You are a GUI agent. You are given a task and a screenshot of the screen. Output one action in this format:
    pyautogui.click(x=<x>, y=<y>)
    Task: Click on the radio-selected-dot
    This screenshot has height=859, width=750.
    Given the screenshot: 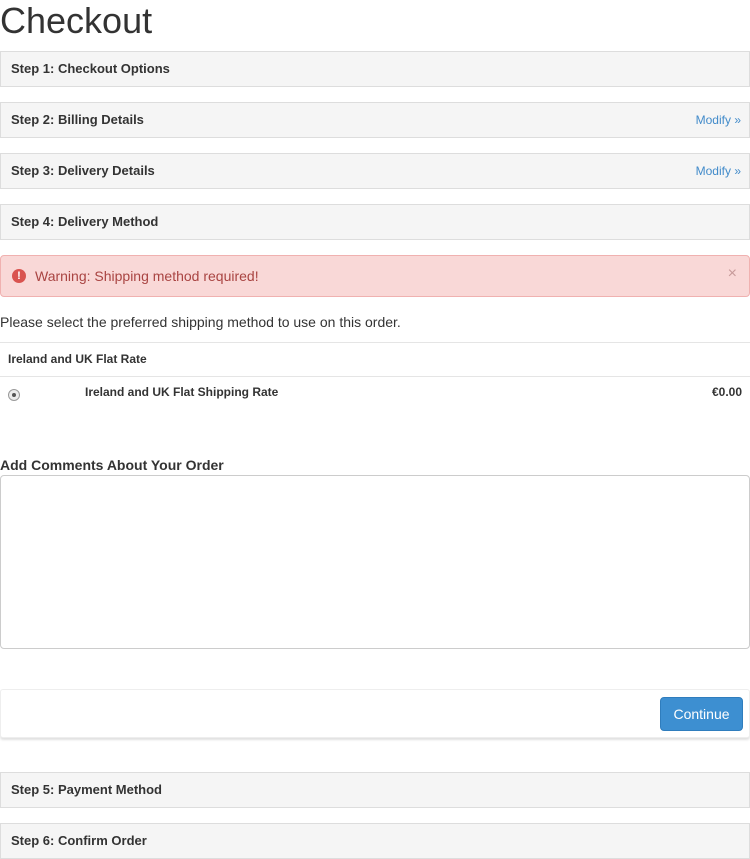 What is the action you would take?
    pyautogui.click(x=14, y=395)
    